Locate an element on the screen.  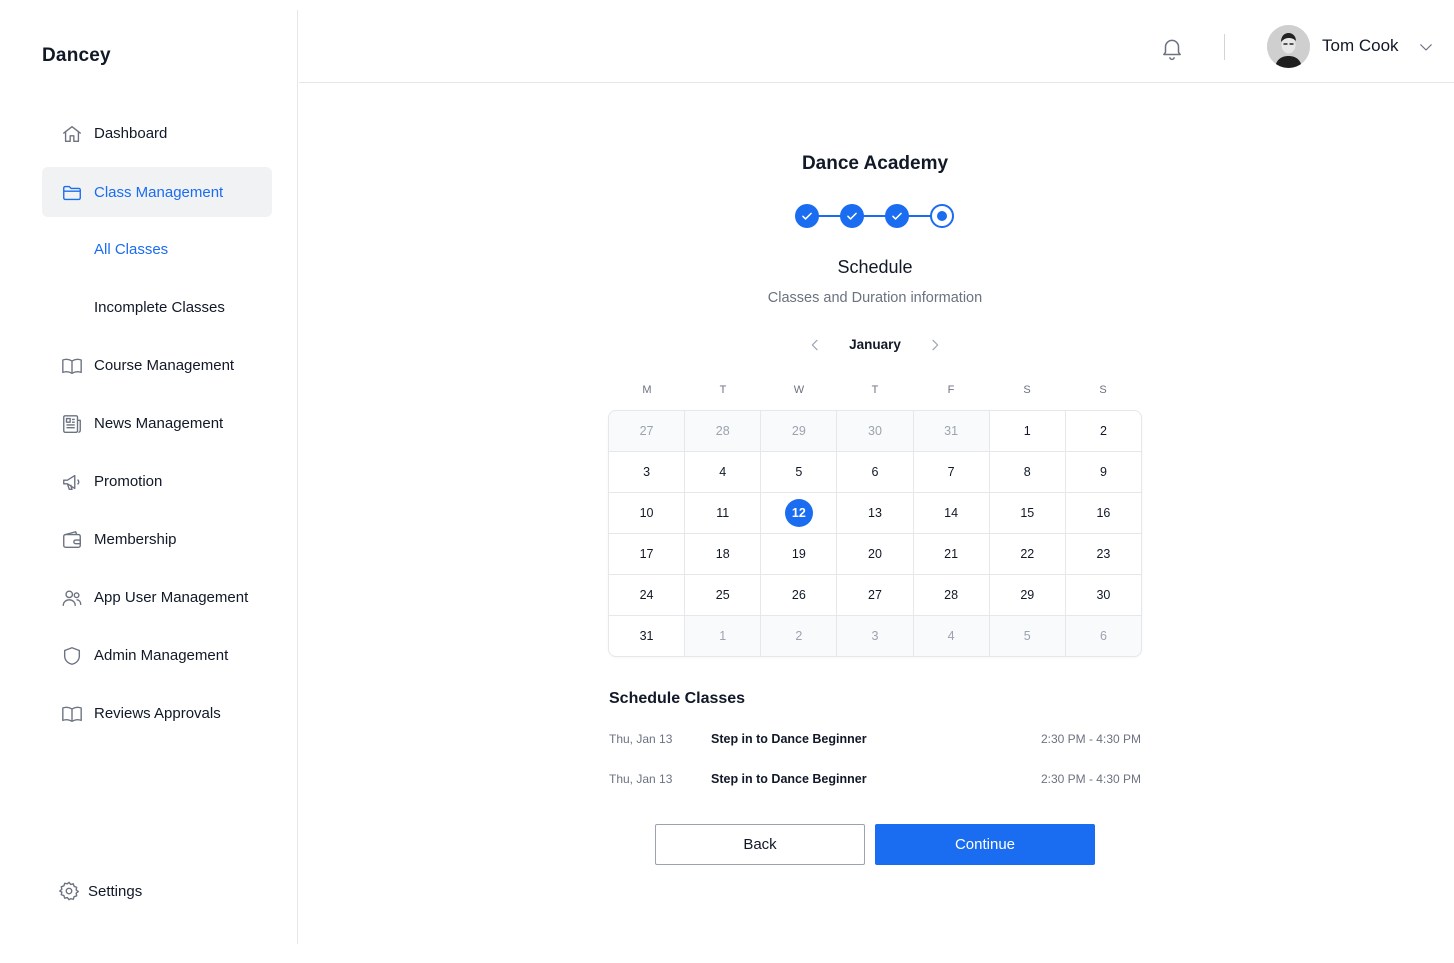
sidebar-item-all-classes: All Classes is located at coordinates (157, 249).